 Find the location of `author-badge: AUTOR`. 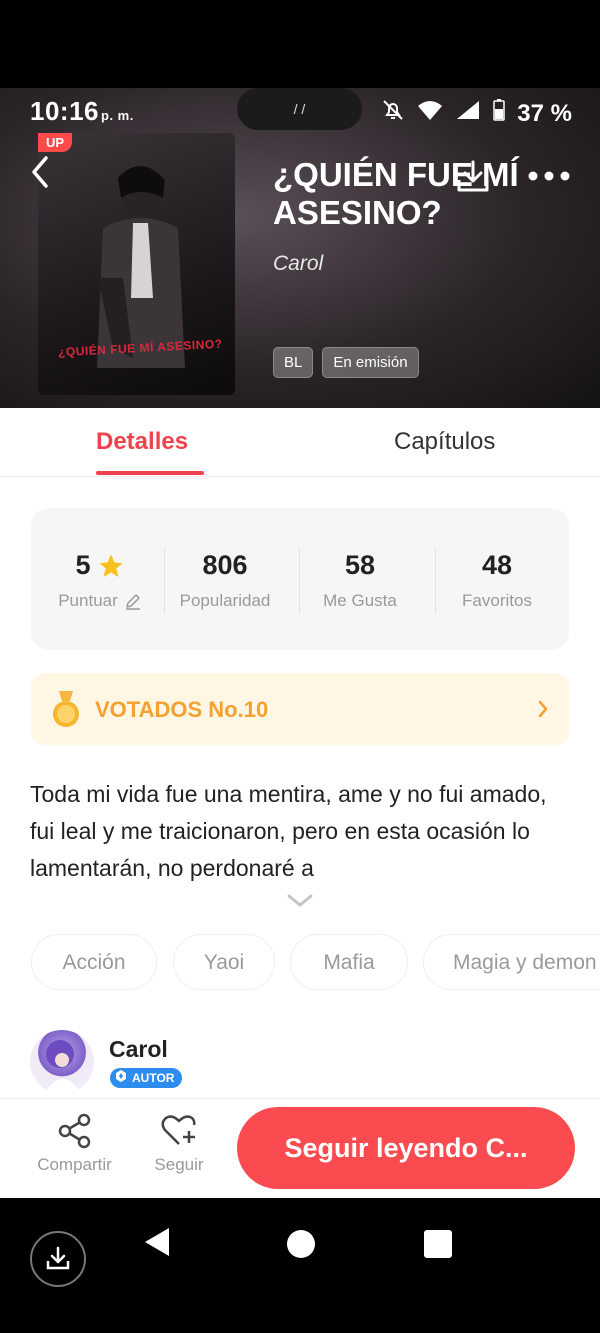

author-badge: AUTOR is located at coordinates (146, 1078).